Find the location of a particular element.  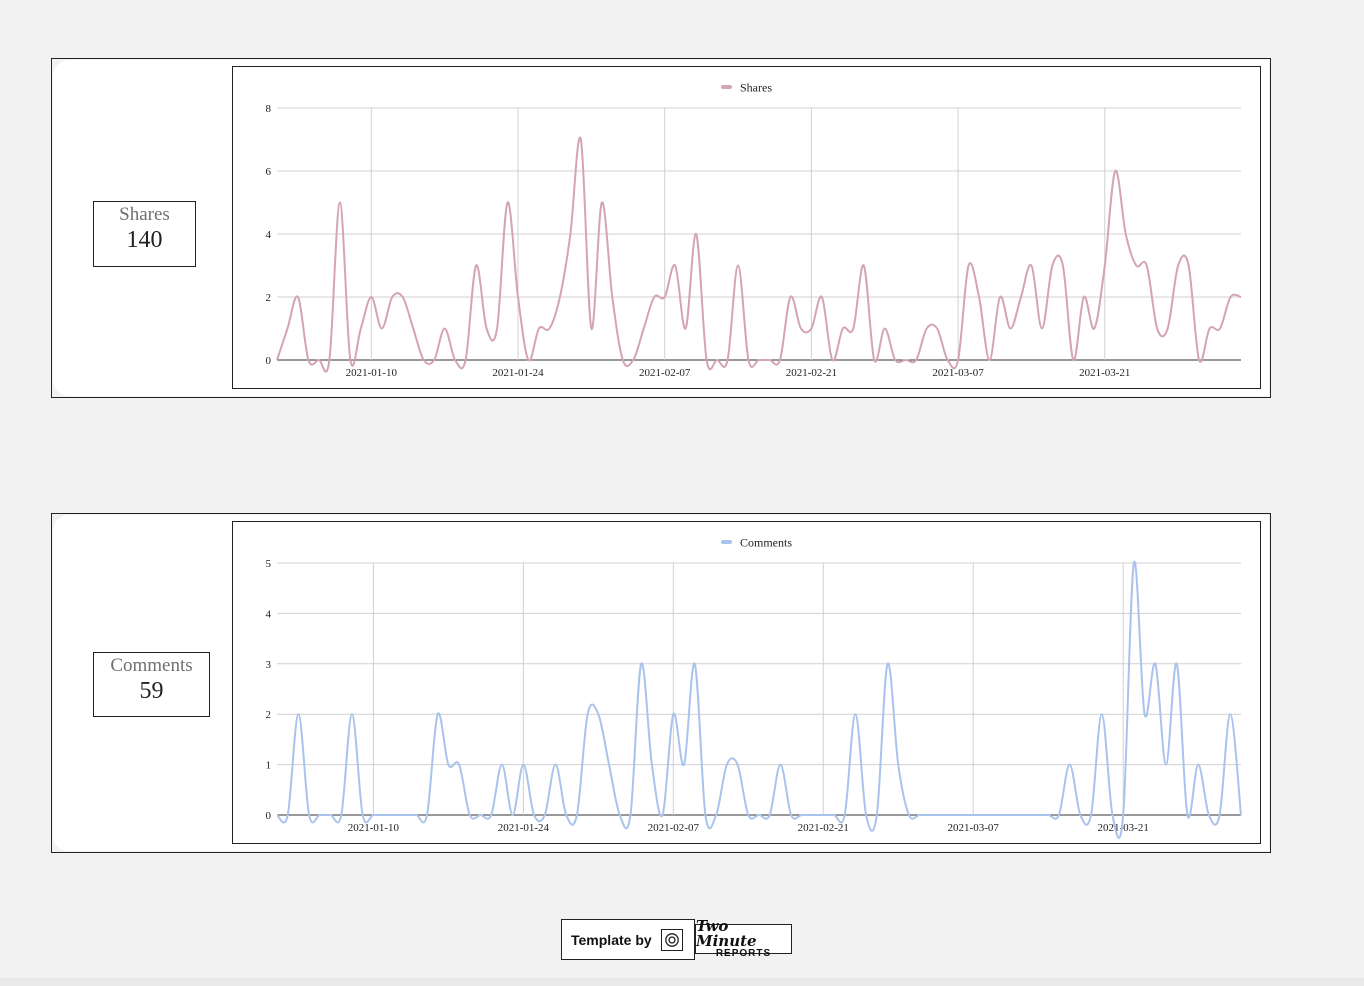

footer-credit: Template by Two Minute REPORTS is located at coordinates (676, 939).